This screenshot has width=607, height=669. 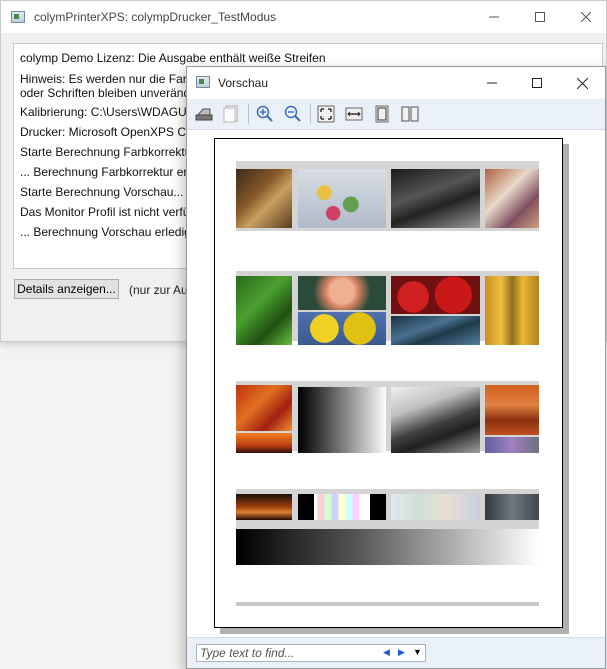 I want to click on zoom-in-icon, so click(x=265, y=114).